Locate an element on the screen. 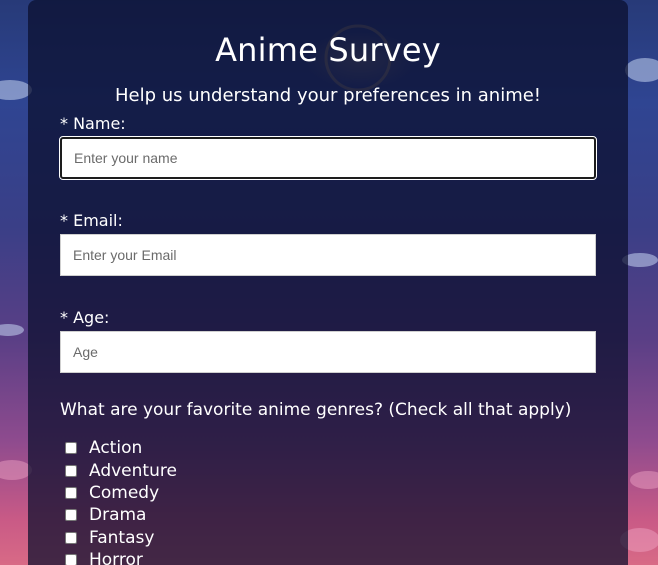  genre-checkbox-fantasy is located at coordinates (71, 537).